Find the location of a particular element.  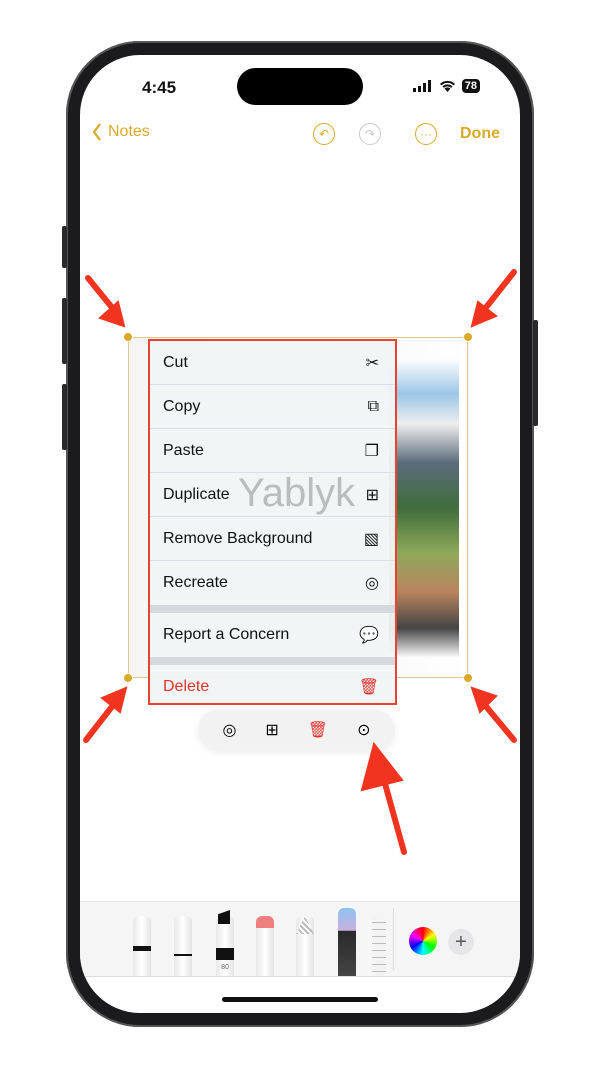

arrow-bottom-left is located at coordinates (105, 714).